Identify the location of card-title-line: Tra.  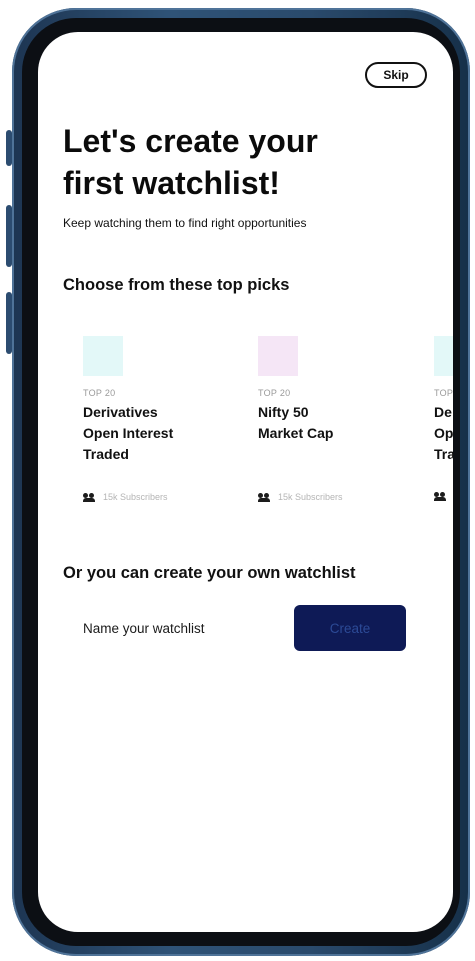
(443, 454).